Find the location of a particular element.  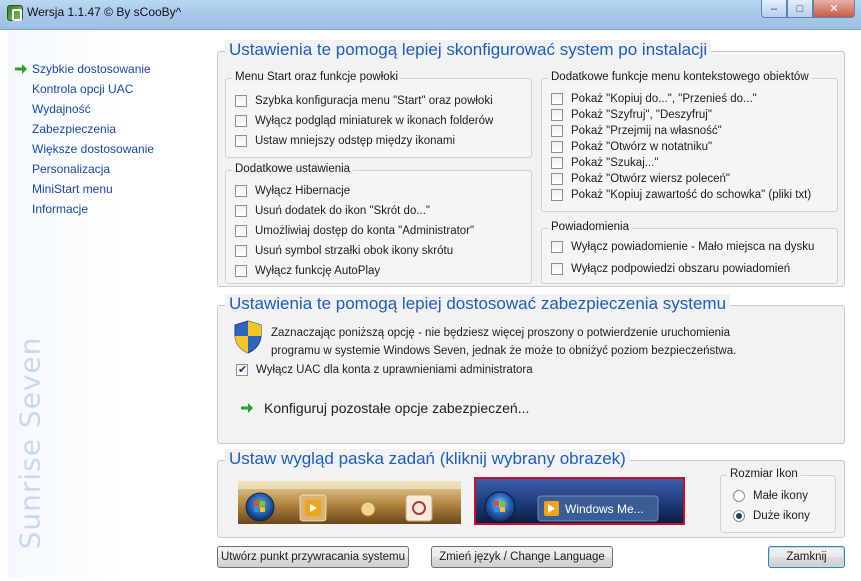

sidebar-item-performance: Wydajność is located at coordinates (81, 111).